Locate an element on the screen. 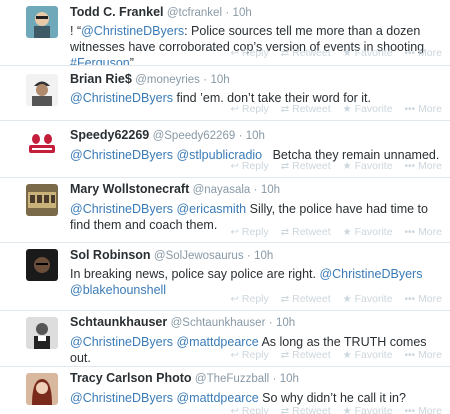 Image resolution: width=450 pixels, height=414 pixels. retweet-icon: ⇄ is located at coordinates (285, 232).